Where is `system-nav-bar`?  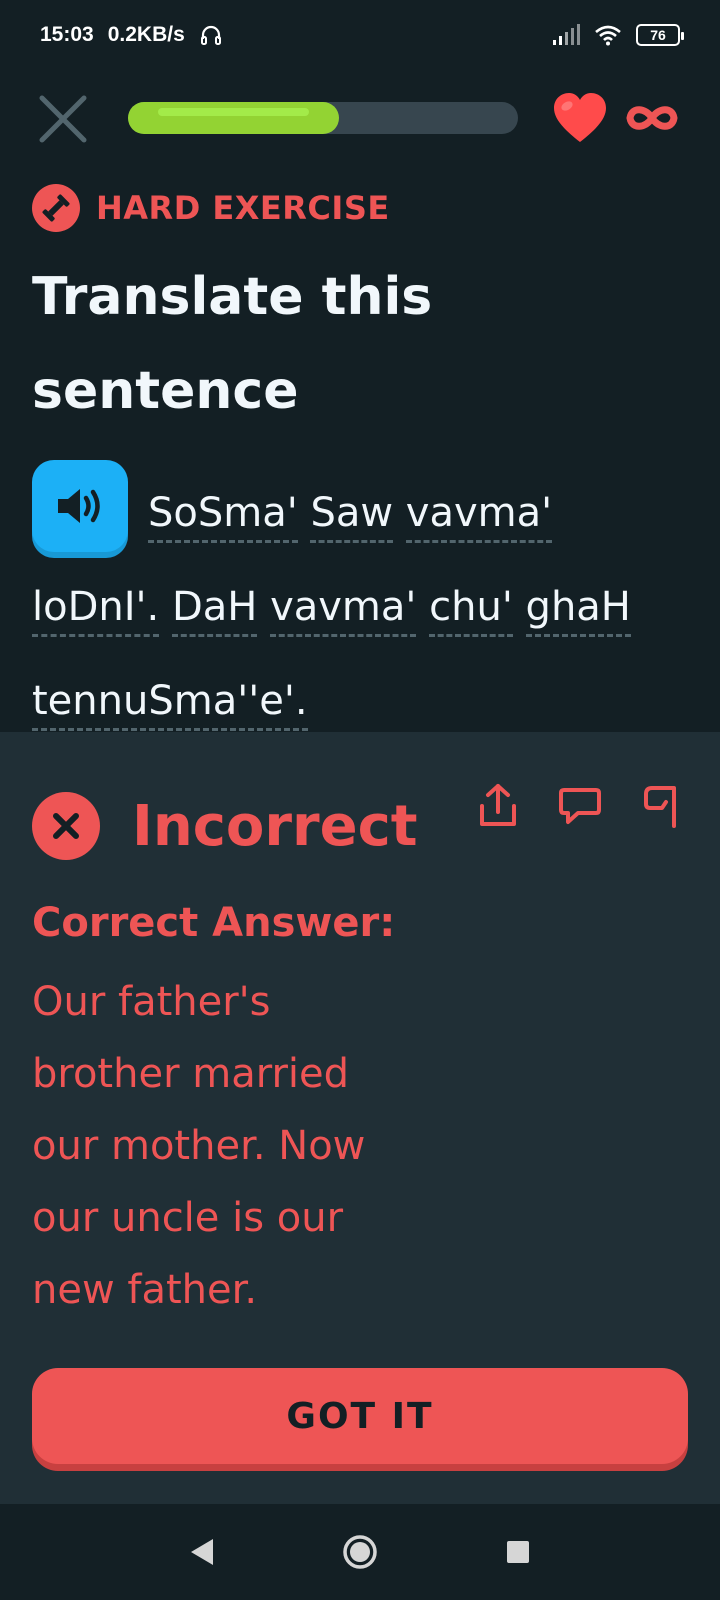 system-nav-bar is located at coordinates (360, 1552).